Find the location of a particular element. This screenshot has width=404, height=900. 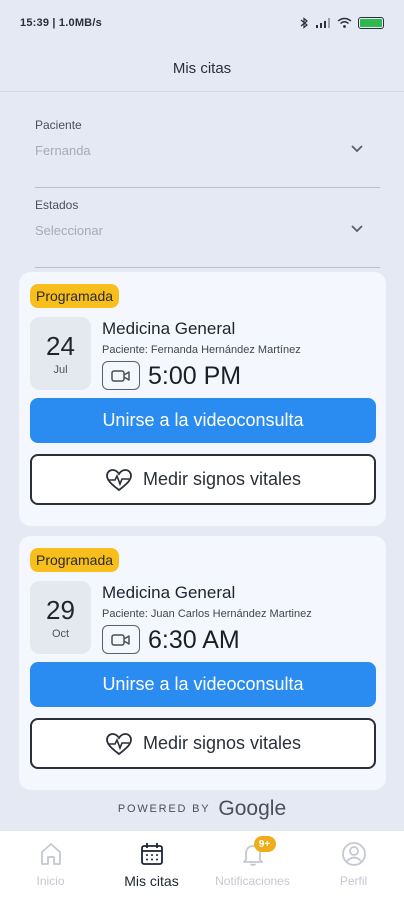

status-bar: 15:39 | 1.0MB/s is located at coordinates (202, 23).